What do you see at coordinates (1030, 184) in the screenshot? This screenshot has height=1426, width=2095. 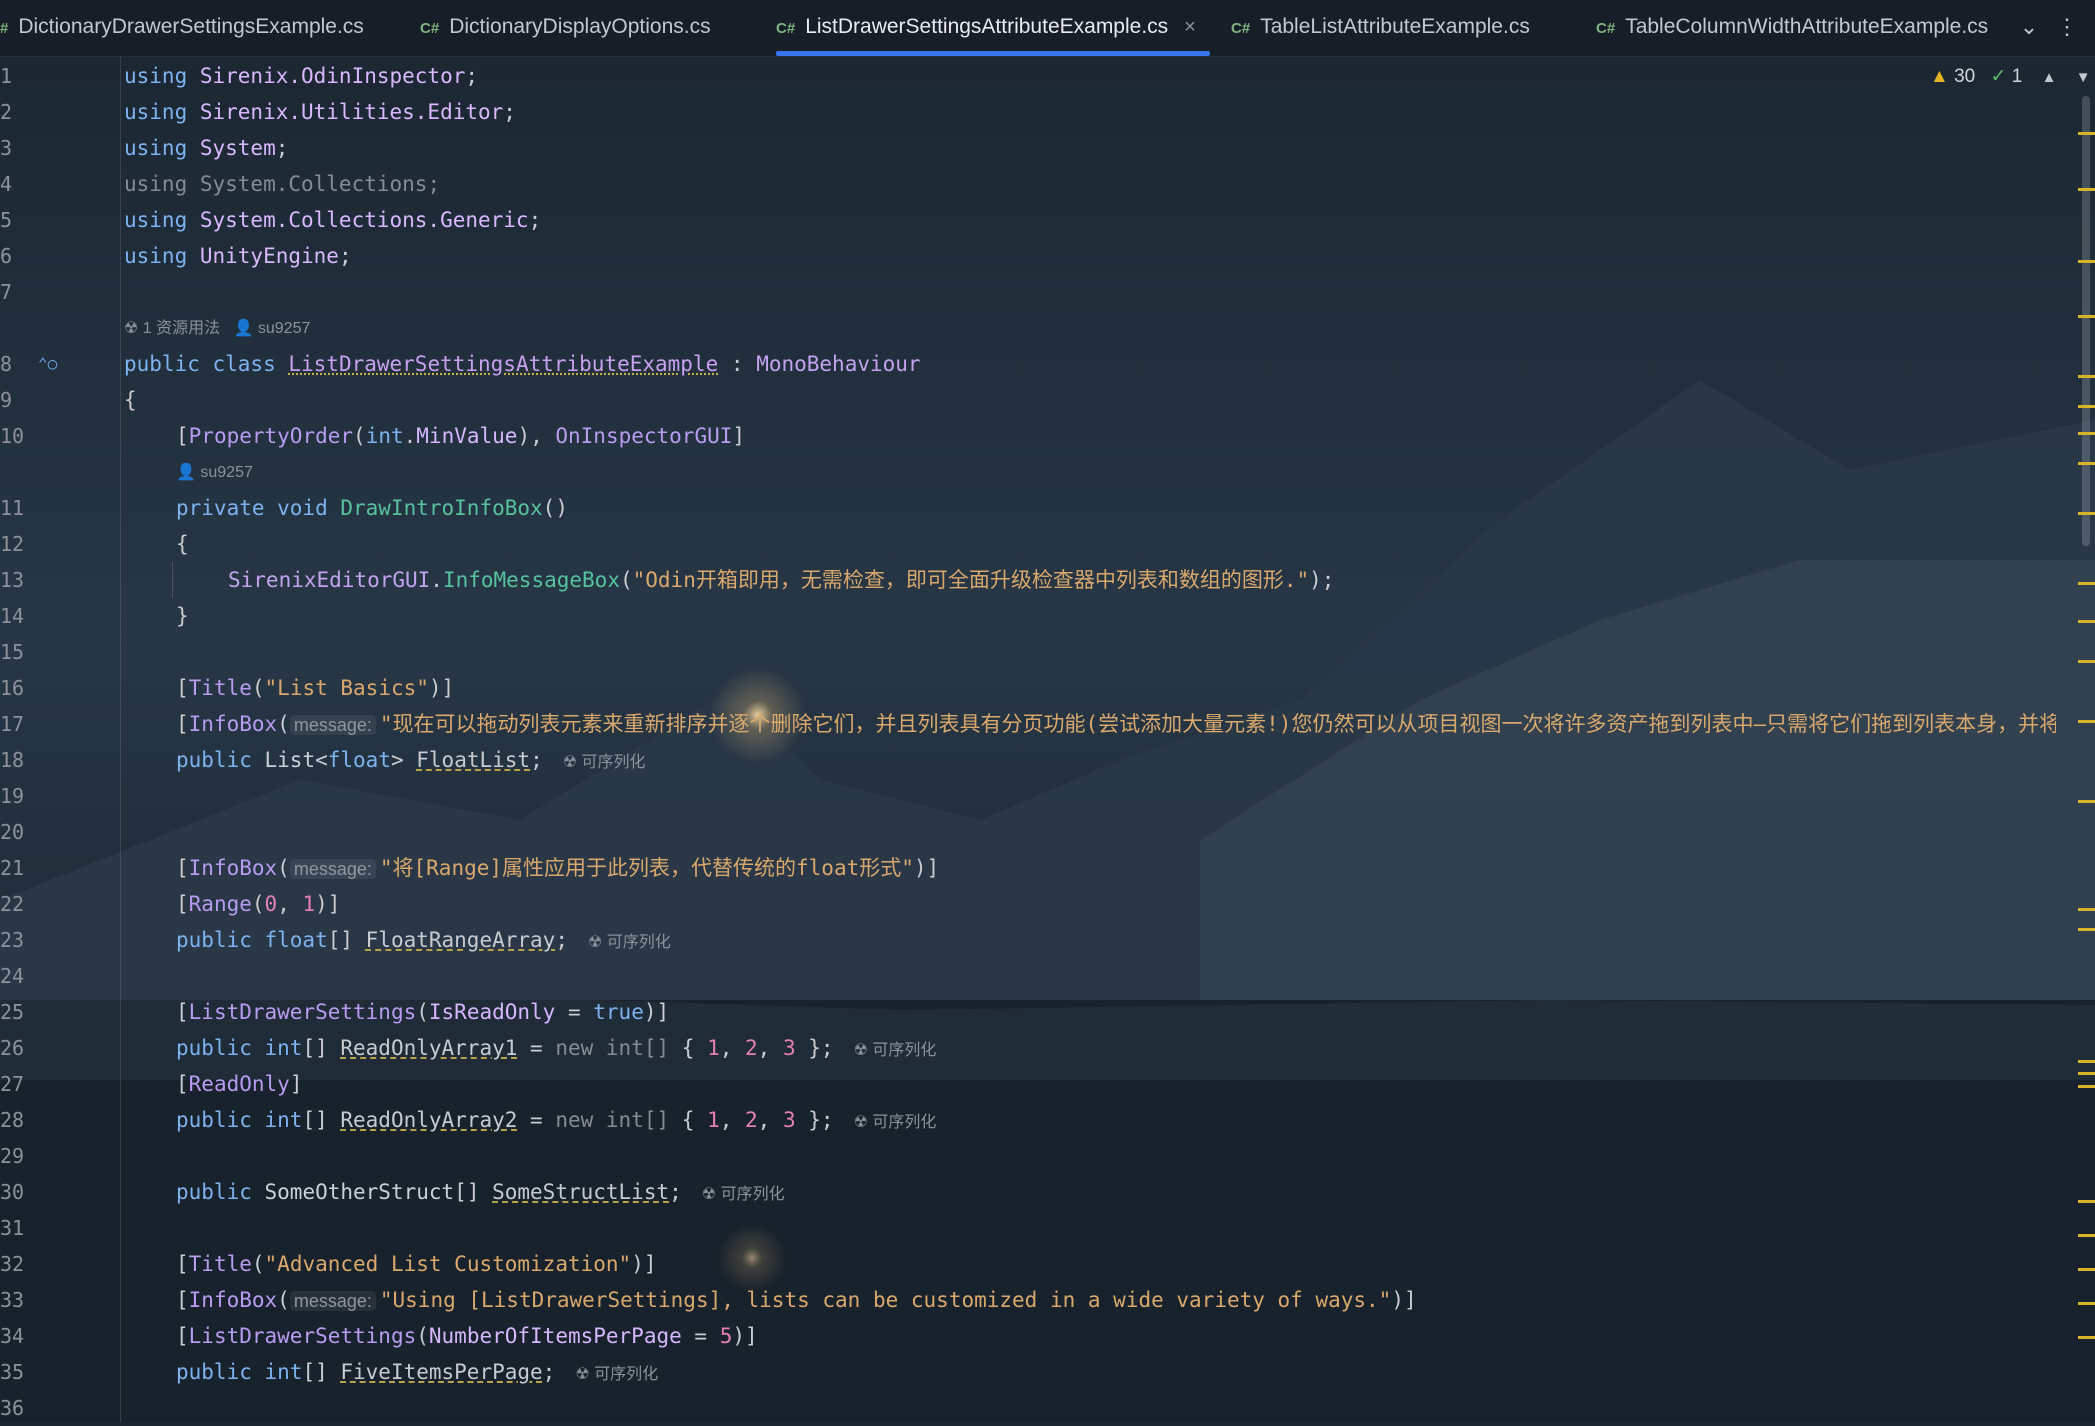 I see `code-line: 4 using System.Collections;` at bounding box center [1030, 184].